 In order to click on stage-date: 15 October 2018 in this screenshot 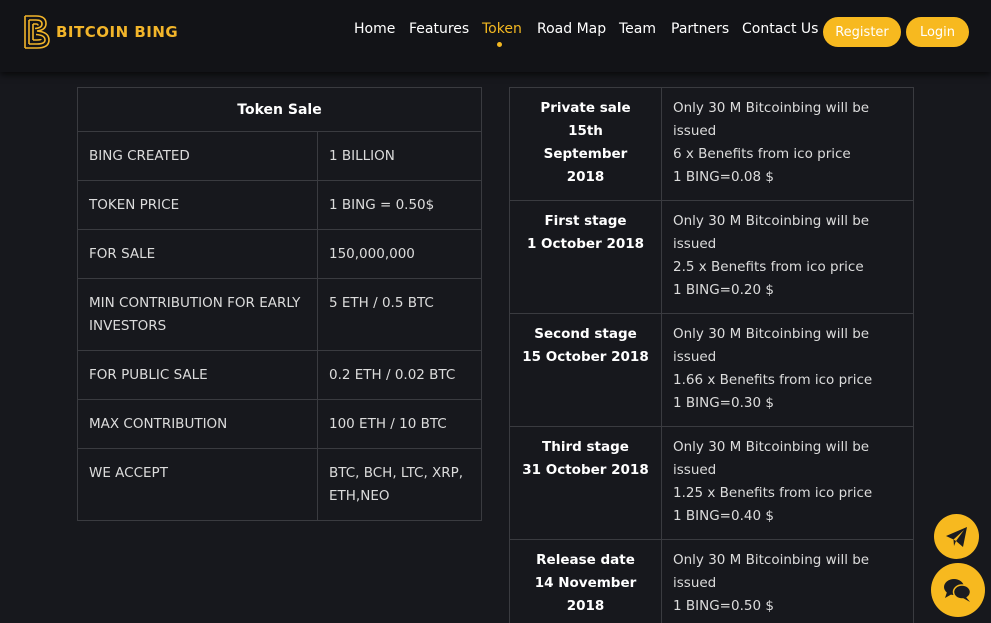, I will do `click(585, 357)`.